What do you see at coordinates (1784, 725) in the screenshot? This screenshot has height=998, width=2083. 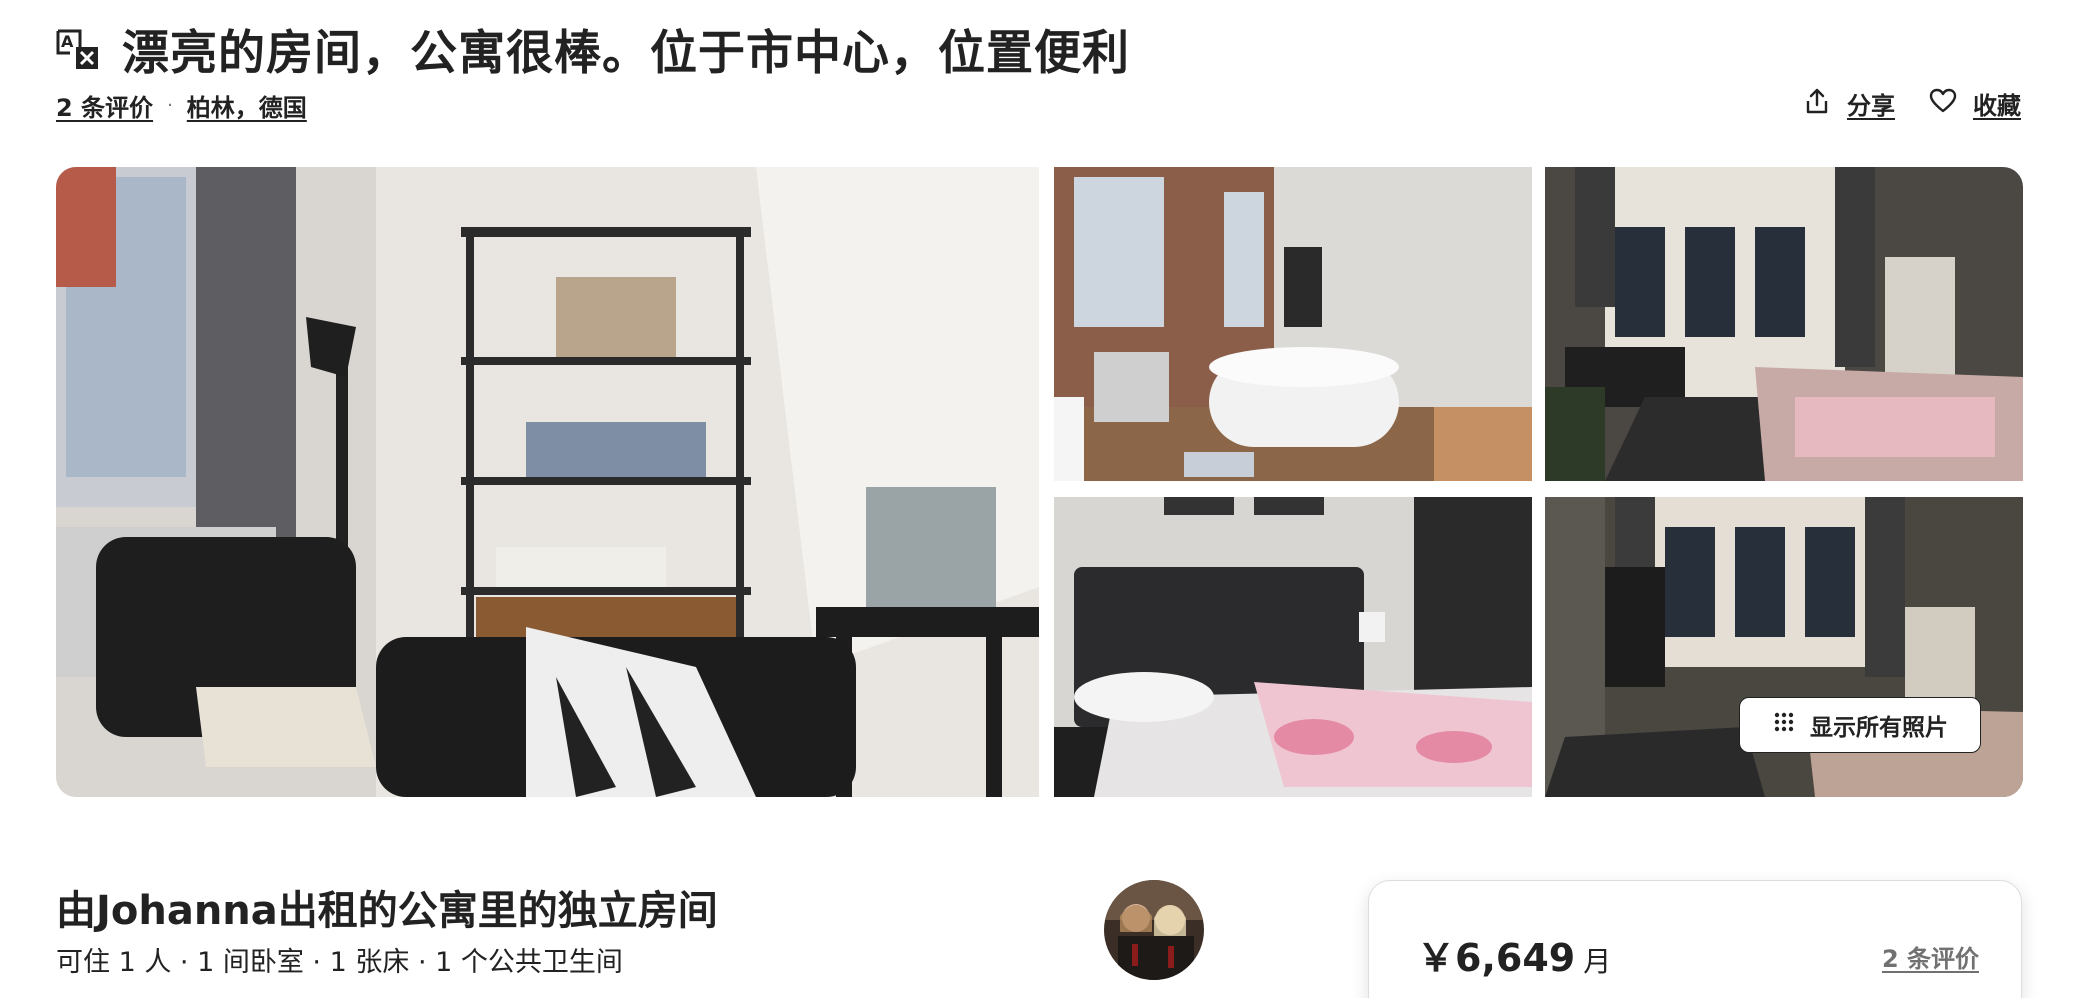 I see `grid-dots-icon` at bounding box center [1784, 725].